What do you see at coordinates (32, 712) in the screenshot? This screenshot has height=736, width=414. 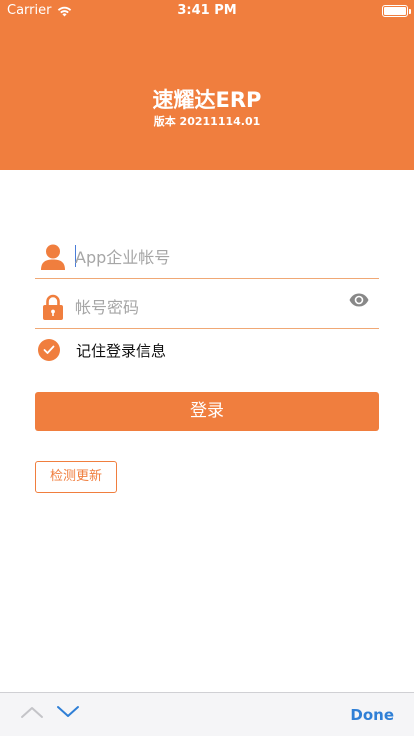 I see `chevron-up-icon` at bounding box center [32, 712].